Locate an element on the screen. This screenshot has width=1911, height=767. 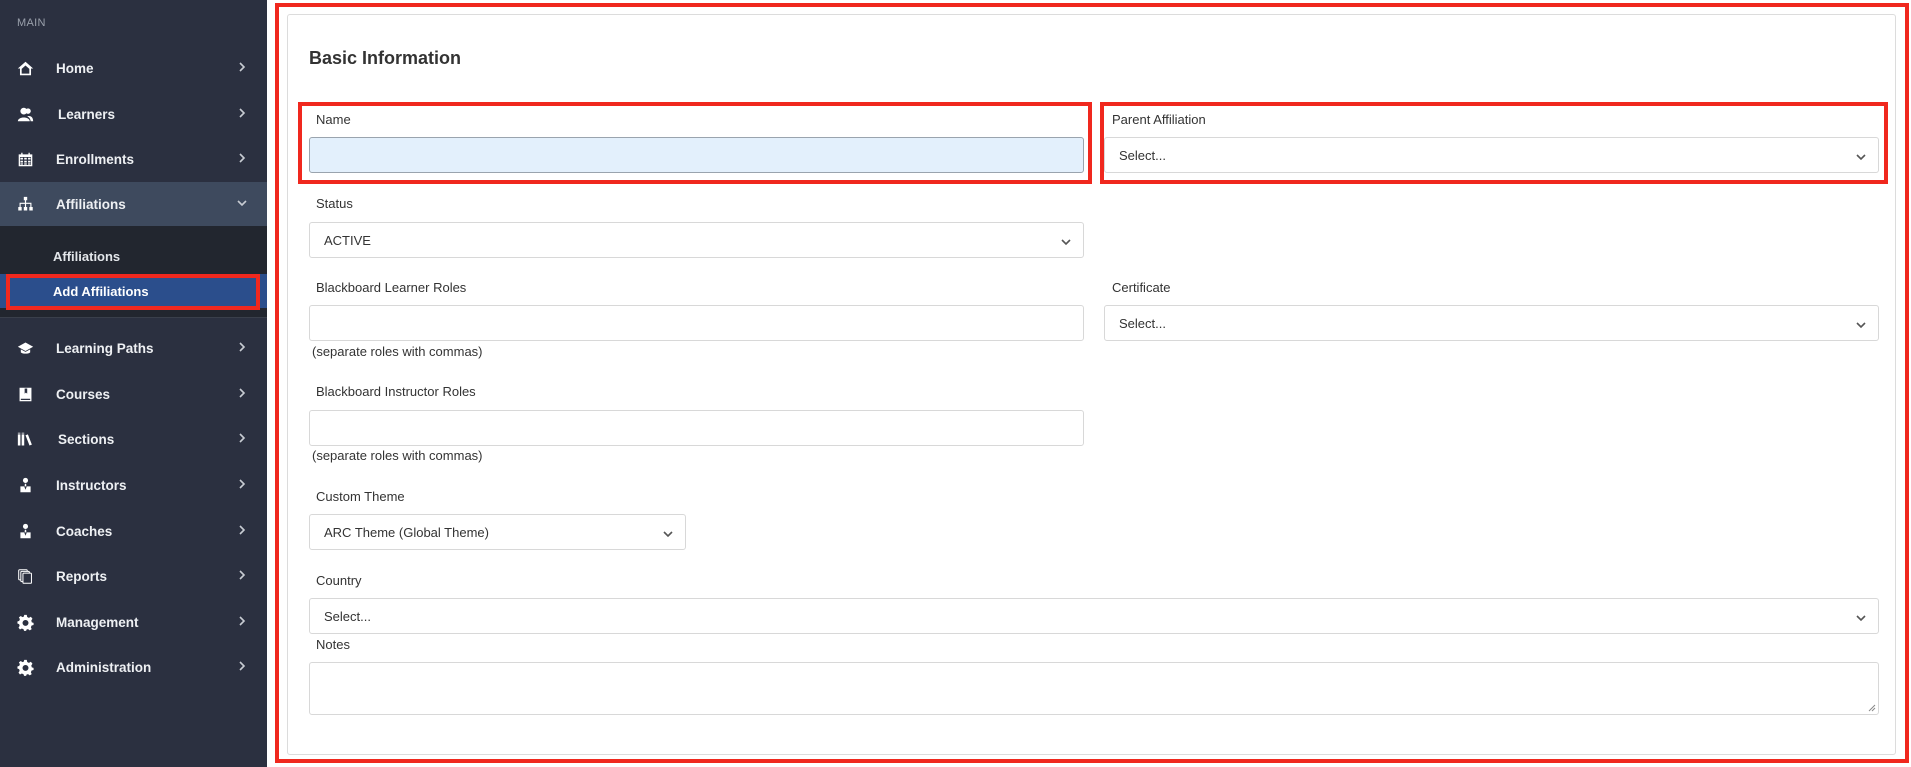
sidebar-item-label: Instructors is located at coordinates (91, 485).